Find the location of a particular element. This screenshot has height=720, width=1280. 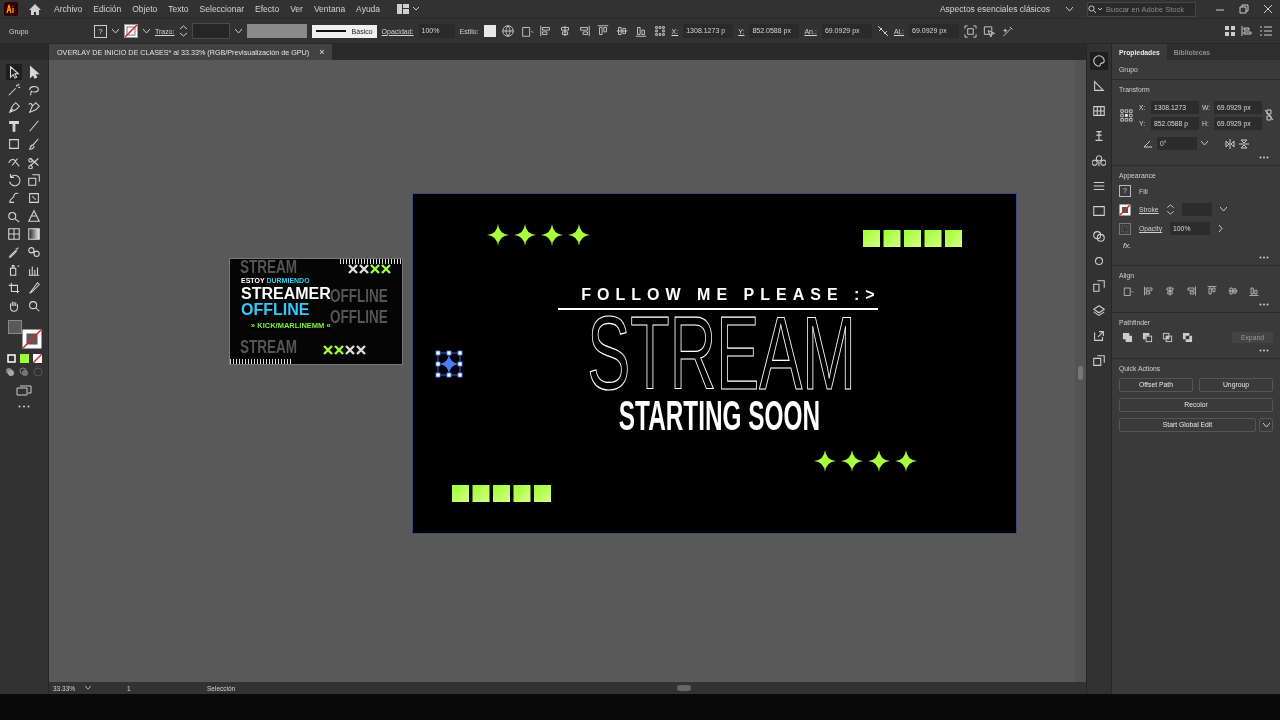

restore-icon is located at coordinates (1244, 9).